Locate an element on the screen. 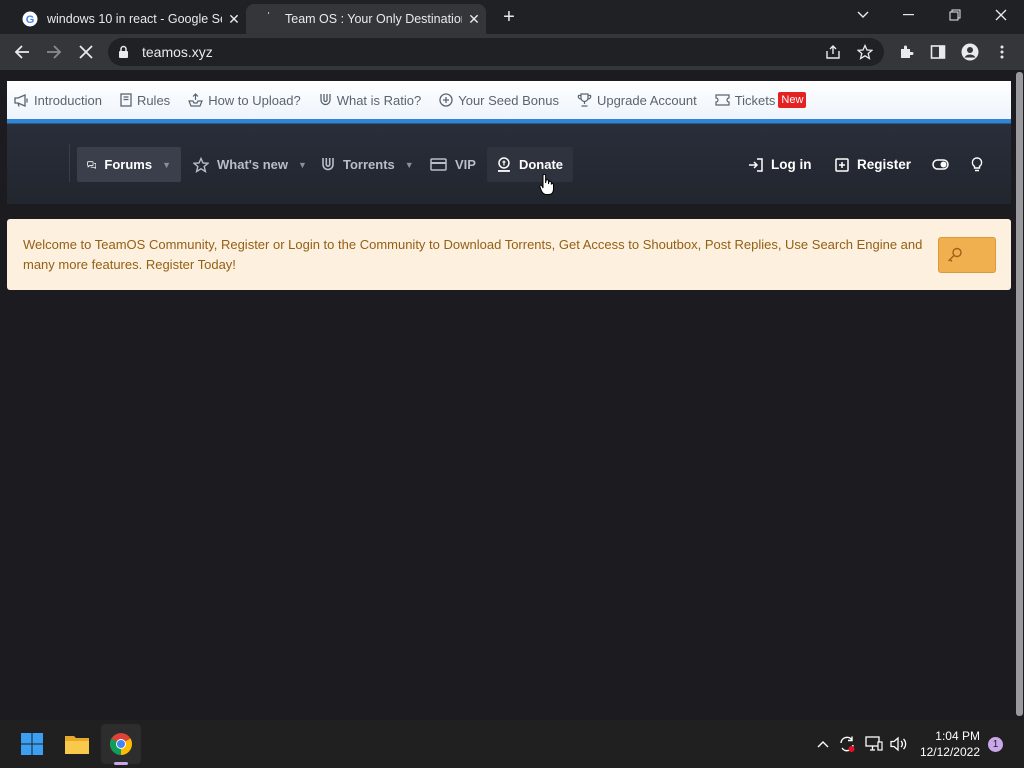  upload-icon is located at coordinates (196, 100).